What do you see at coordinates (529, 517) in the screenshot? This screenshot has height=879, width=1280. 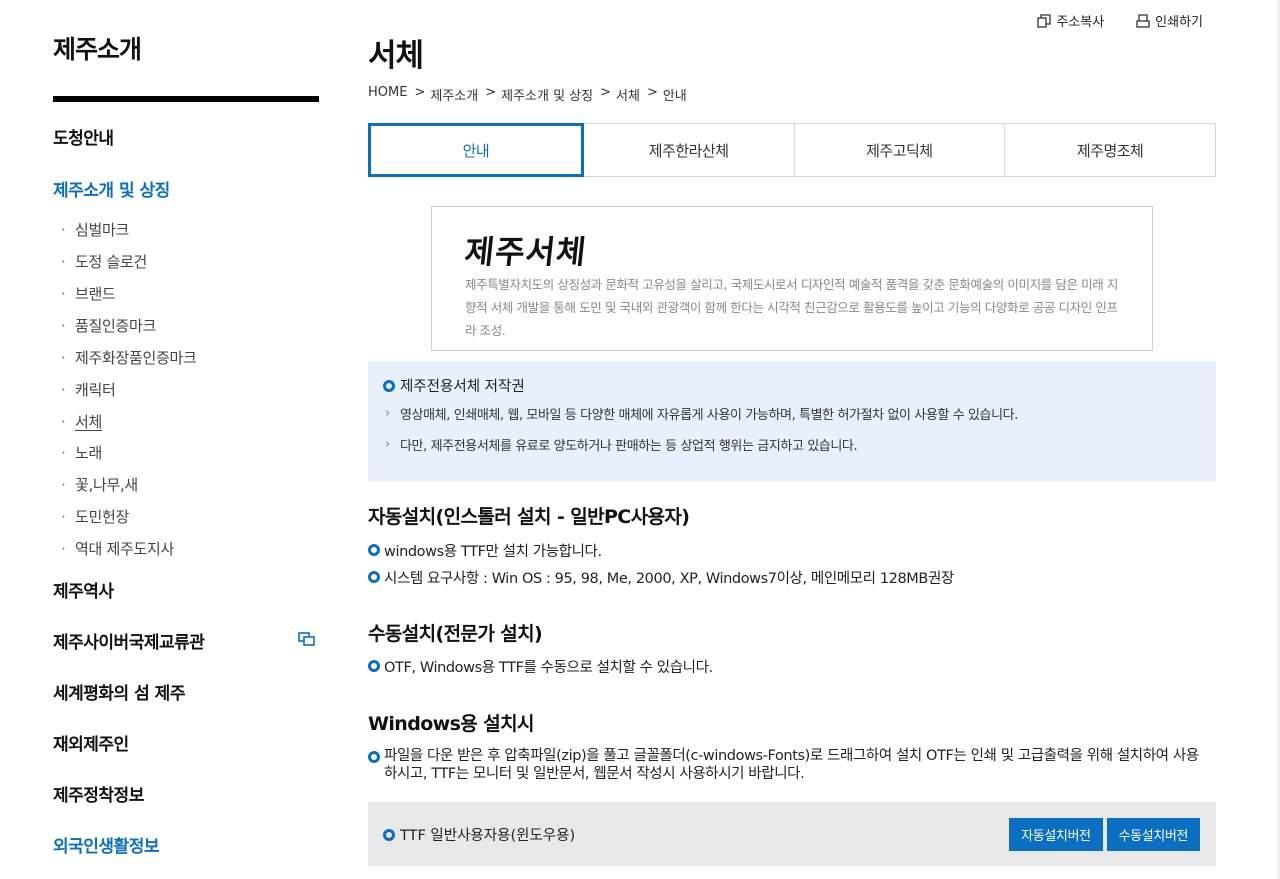 I see `section-title-auto-install: 자동설치(인스톨러 설치 - 일반PC사용자)` at bounding box center [529, 517].